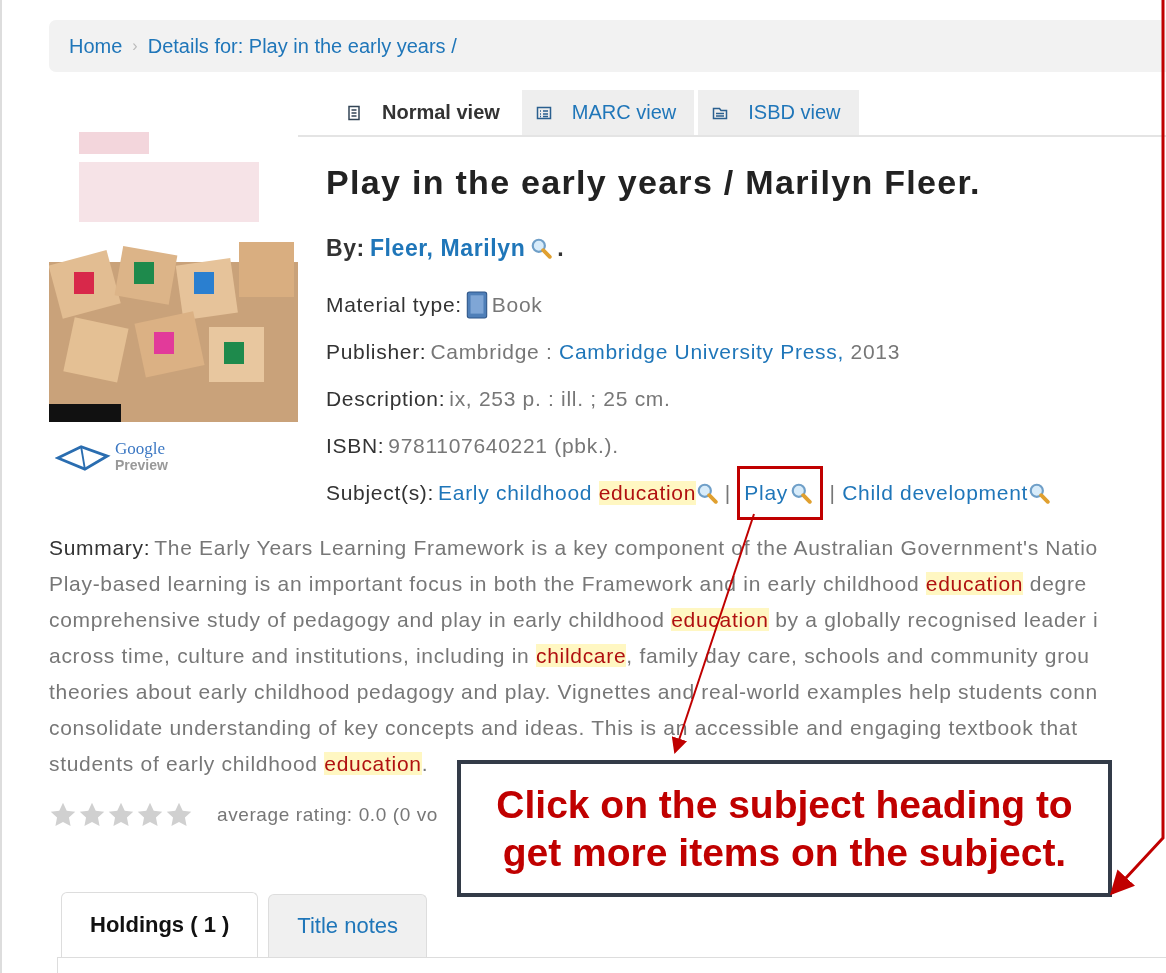  I want to click on preview-caption: Preview, so click(141, 465).